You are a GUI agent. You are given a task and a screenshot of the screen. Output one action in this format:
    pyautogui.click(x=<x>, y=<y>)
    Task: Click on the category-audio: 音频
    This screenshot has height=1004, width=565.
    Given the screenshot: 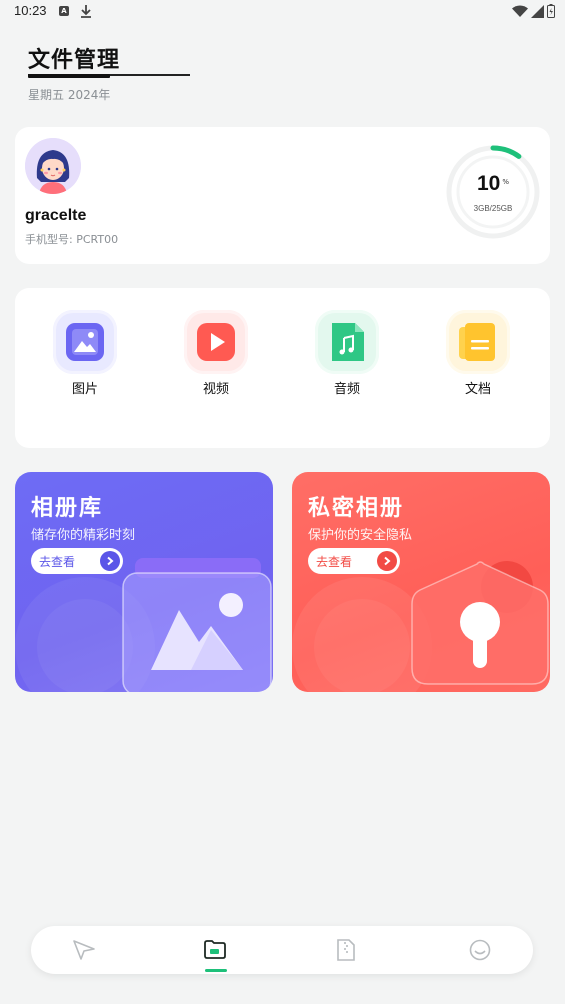 What is the action you would take?
    pyautogui.click(x=347, y=353)
    